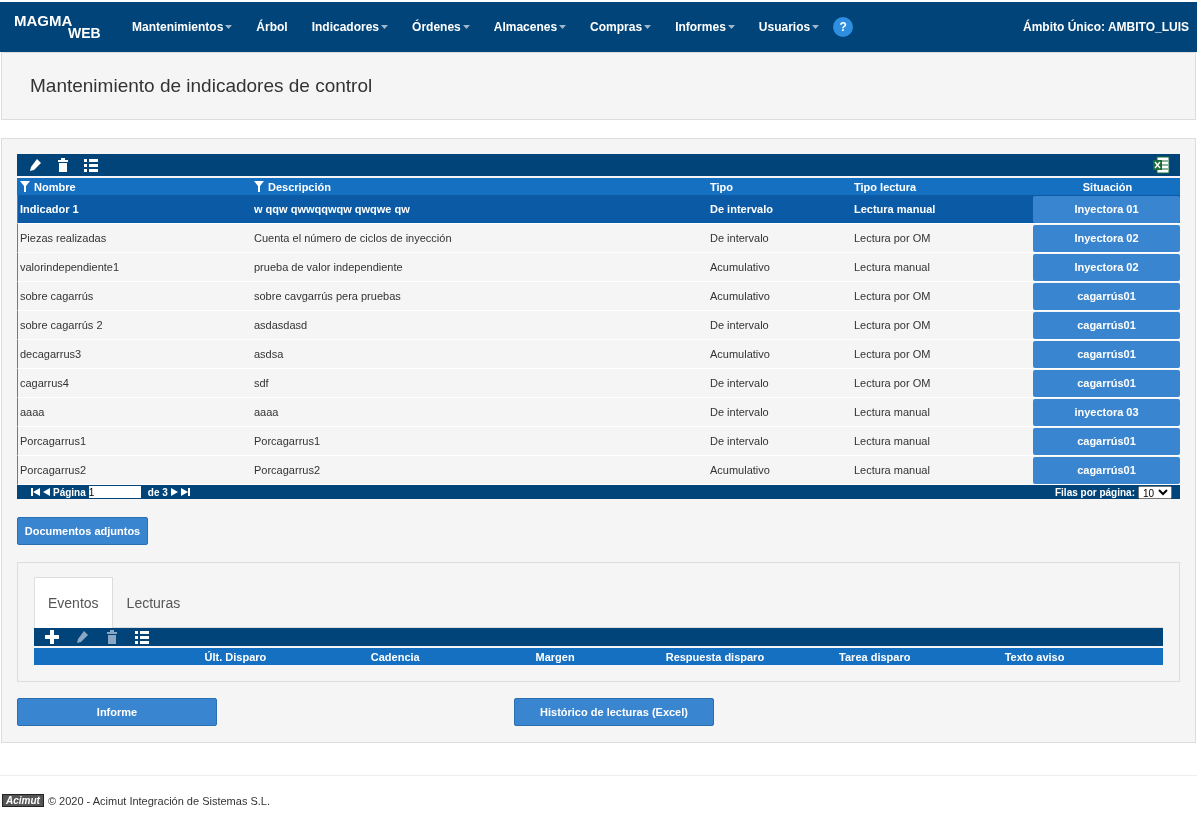 This screenshot has width=1197, height=823. Describe the element at coordinates (269, 354) in the screenshot. I see `table-cell-text: asdsa` at that location.